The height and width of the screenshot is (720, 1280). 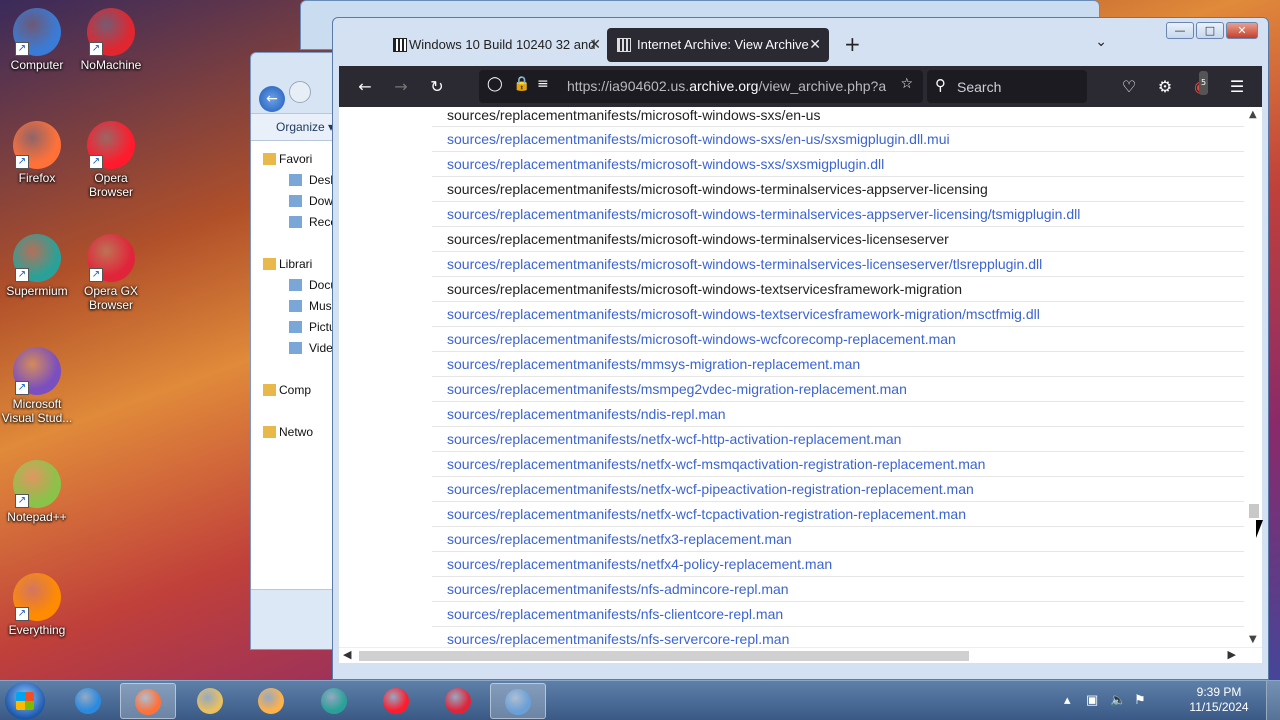 What do you see at coordinates (495, 84) in the screenshot?
I see `shield-icon: ◯` at bounding box center [495, 84].